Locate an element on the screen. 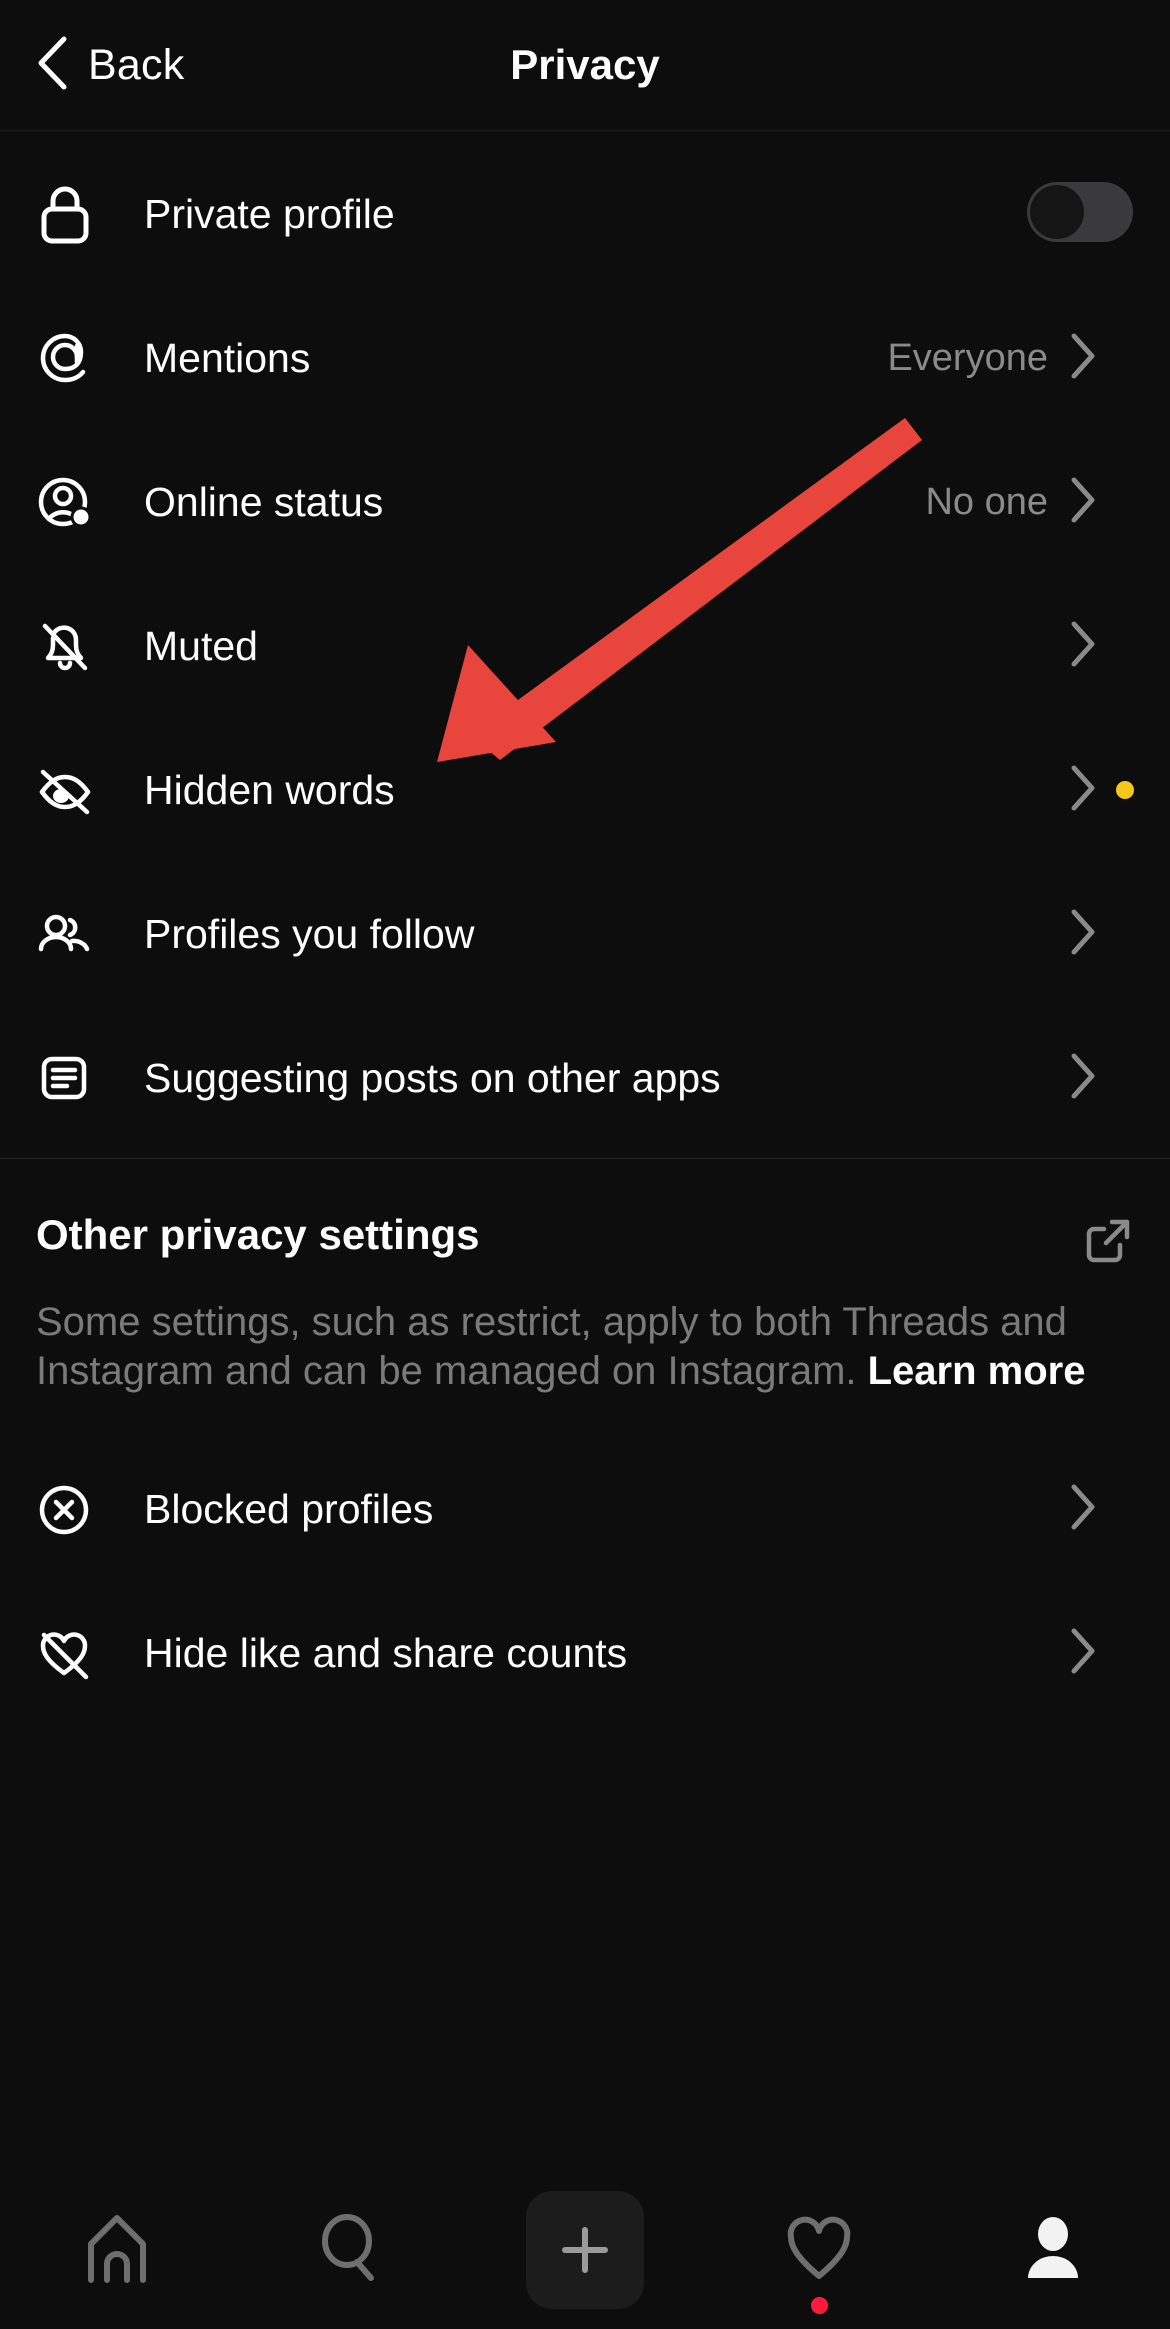  setting-label: Private profile is located at coordinates (269, 213).